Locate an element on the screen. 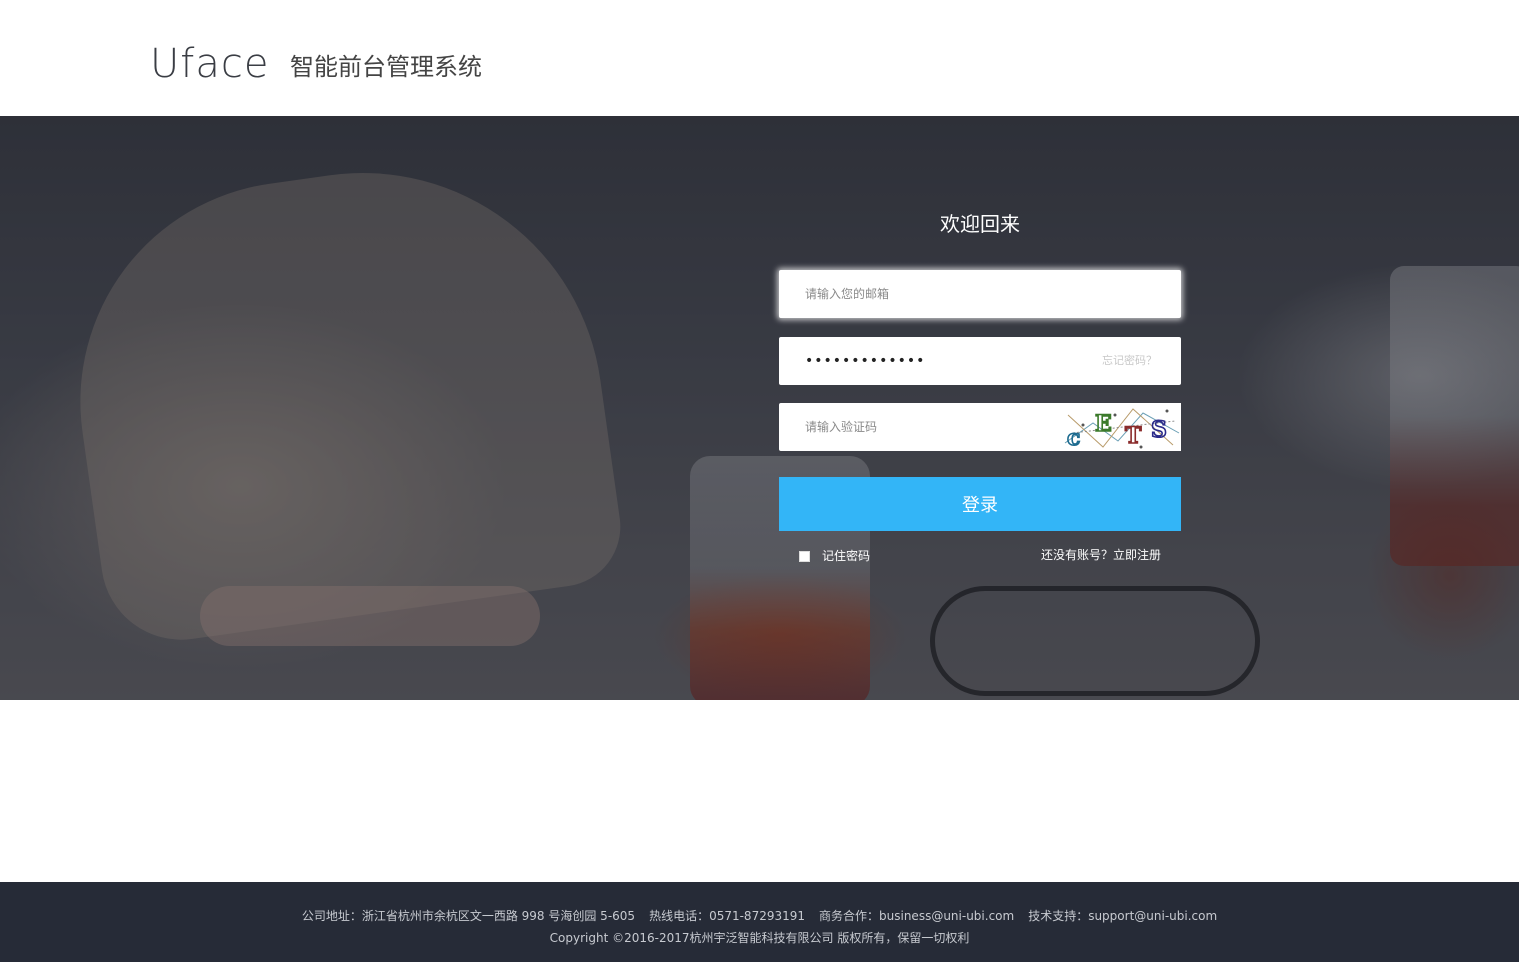 The height and width of the screenshot is (962, 1519). footer-address: 公司地址：浙江省杭州市余杭区文一西路 998 号海创园 5-605 is located at coordinates (468, 916).